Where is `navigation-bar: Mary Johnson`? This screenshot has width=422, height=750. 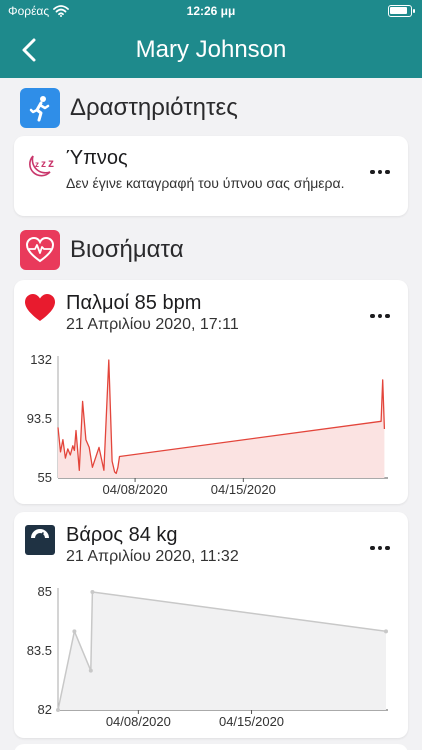 navigation-bar: Mary Johnson is located at coordinates (211, 50).